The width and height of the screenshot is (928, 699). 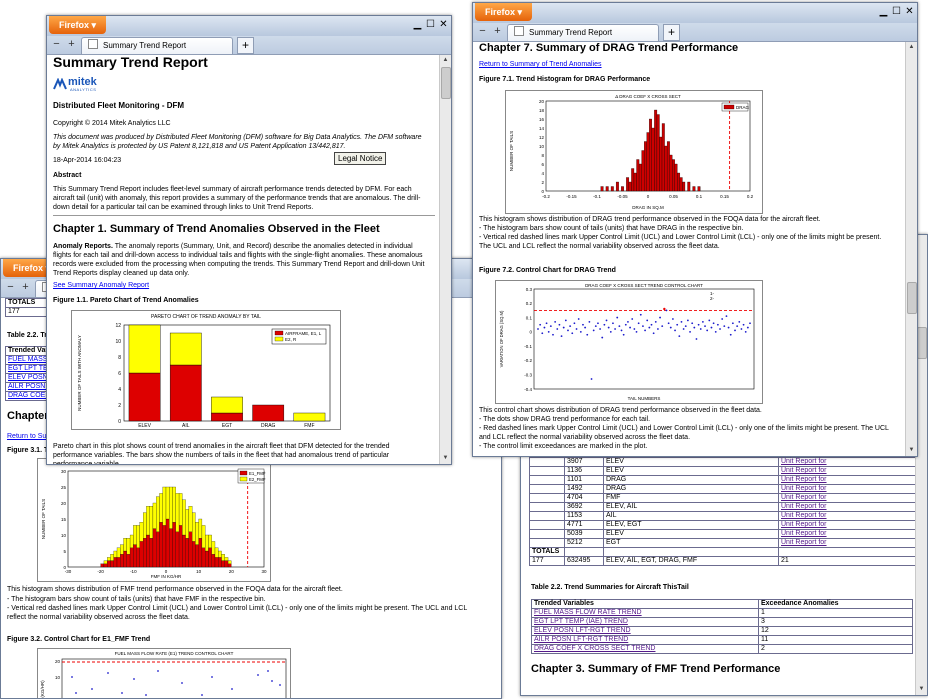 I want to click on page-icon, so click(x=93, y=44).